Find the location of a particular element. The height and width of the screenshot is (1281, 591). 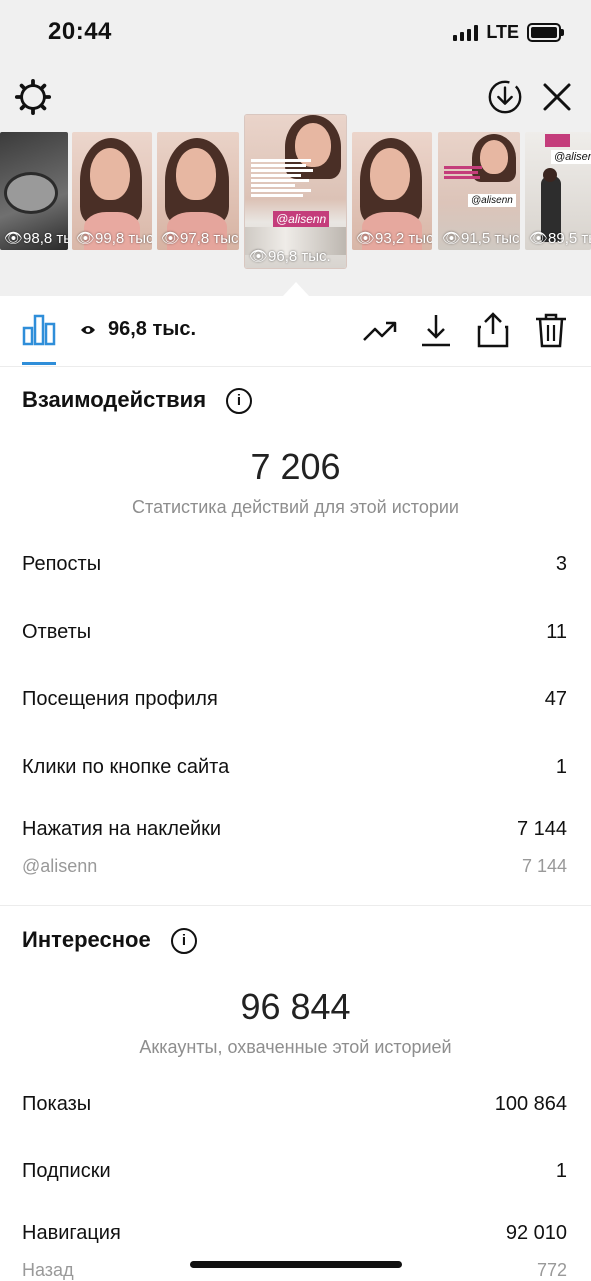

stat-label: Нажатия на наклейки is located at coordinates (122, 829).